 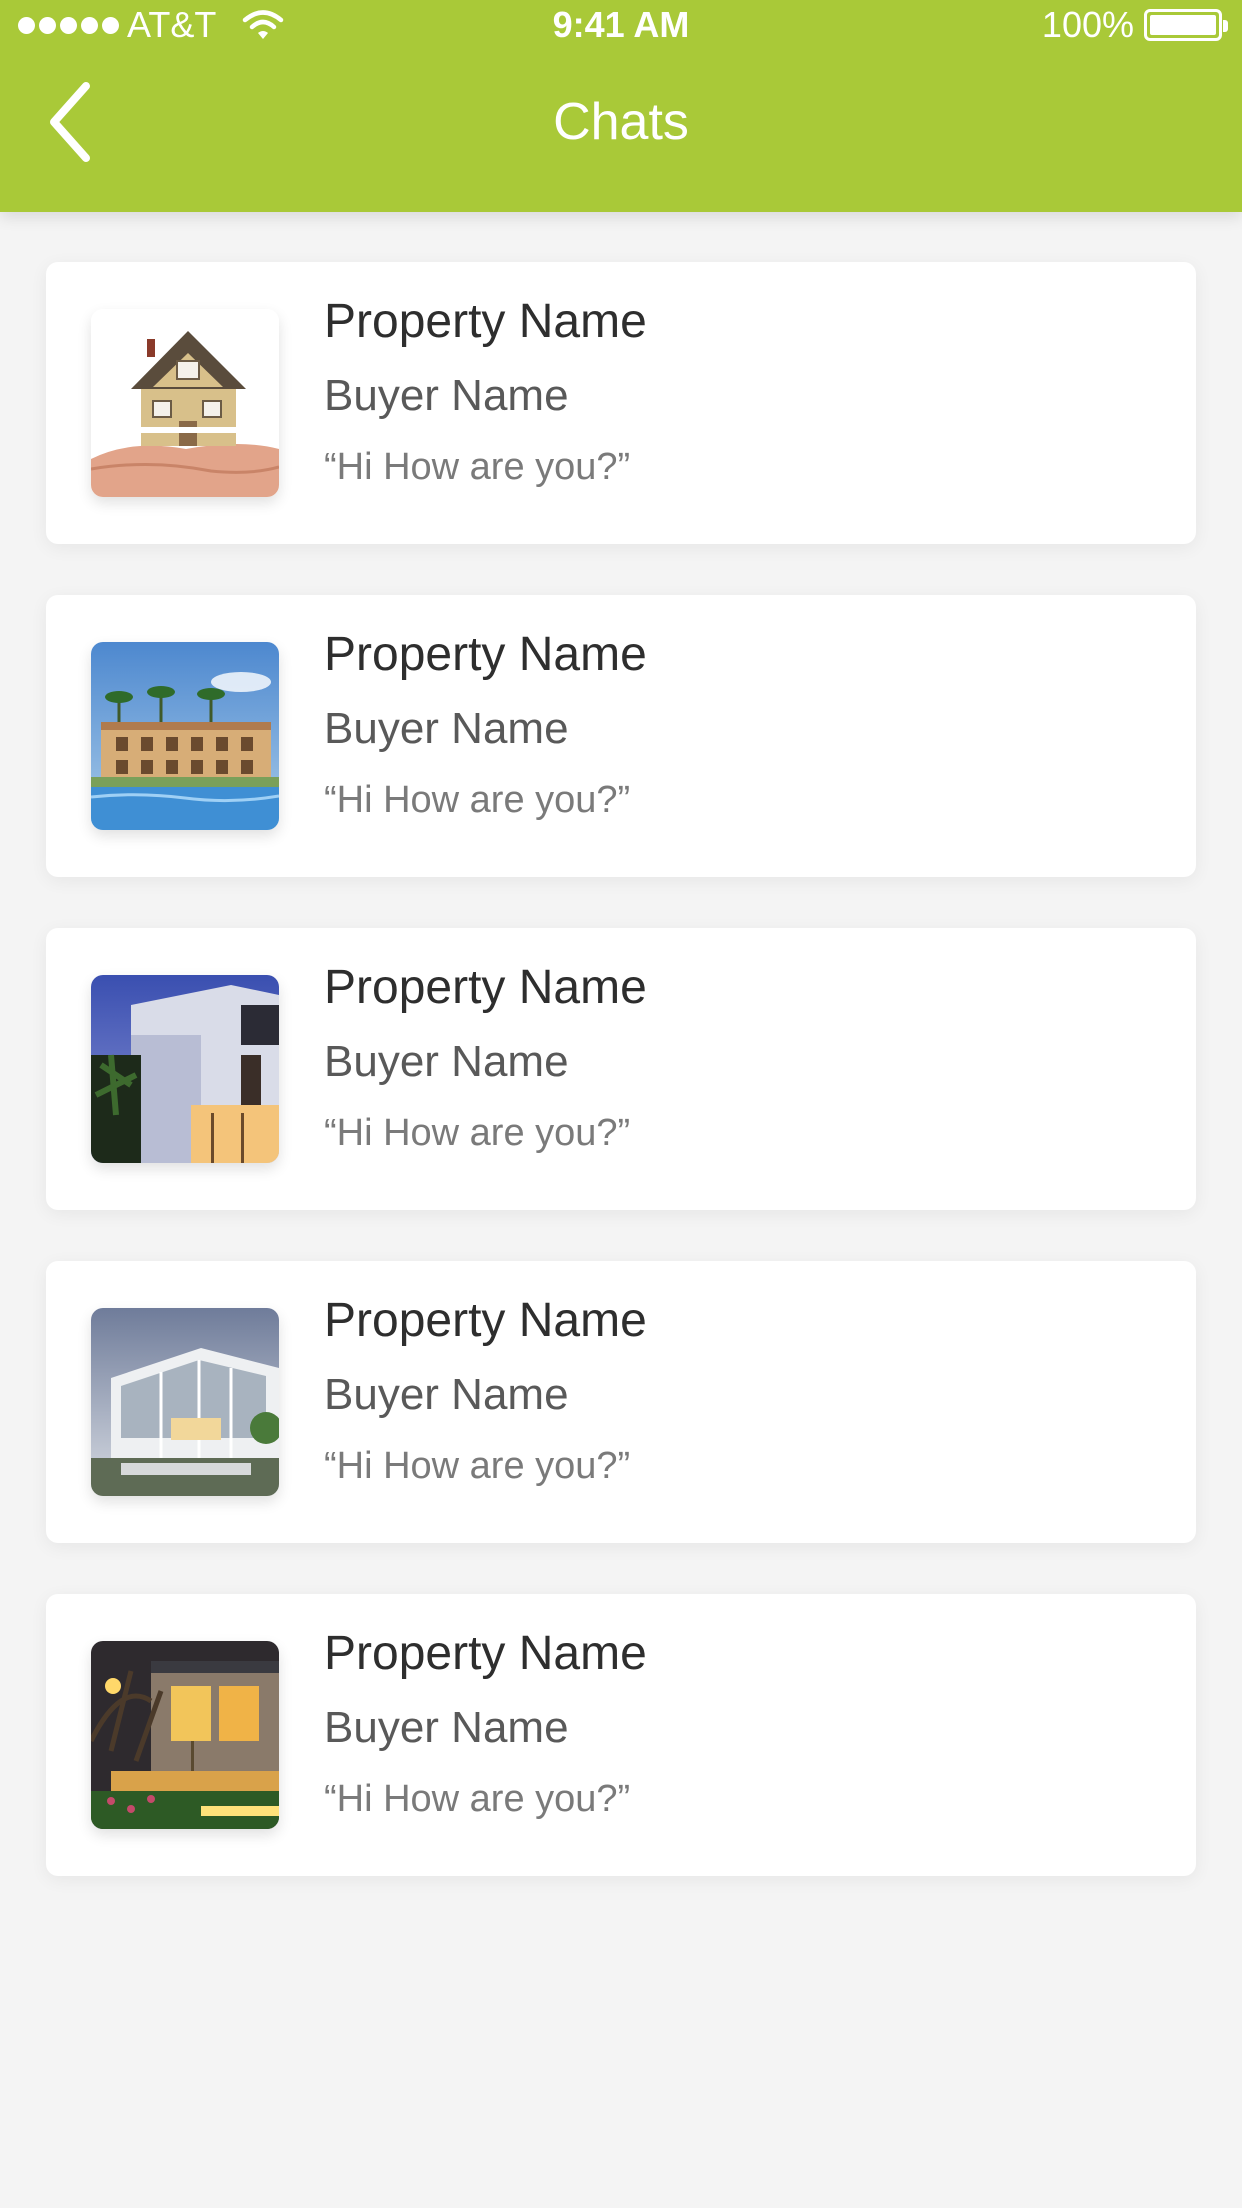 I want to click on nav-header: AT&T 9:41 AM 100% Chats, so click(x=621, y=106).